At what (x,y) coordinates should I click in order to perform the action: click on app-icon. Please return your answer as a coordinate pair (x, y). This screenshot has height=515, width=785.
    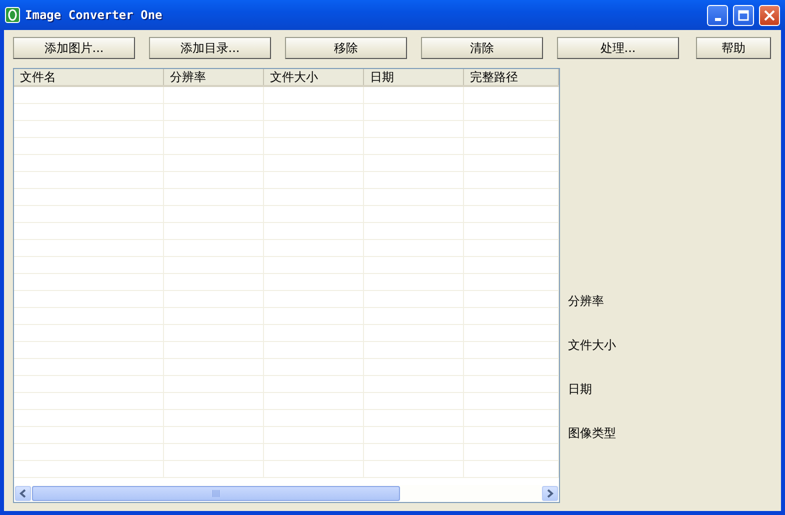
    Looking at the image, I should click on (12, 15).